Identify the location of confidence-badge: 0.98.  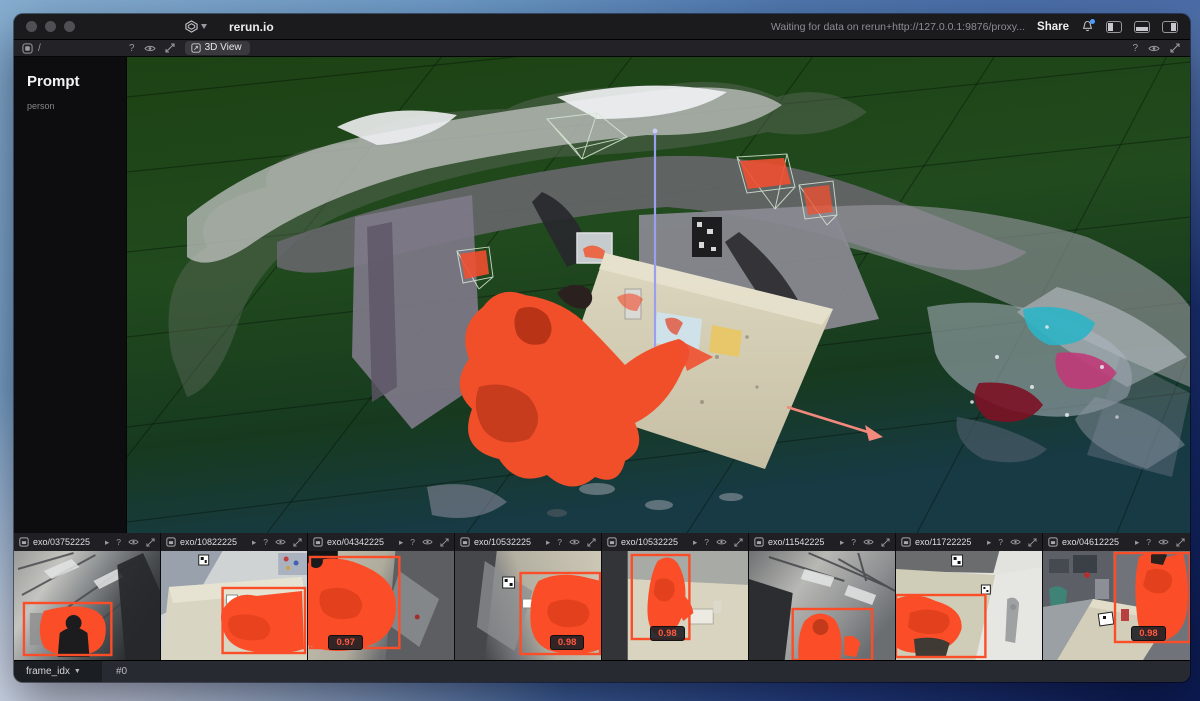
(567, 643).